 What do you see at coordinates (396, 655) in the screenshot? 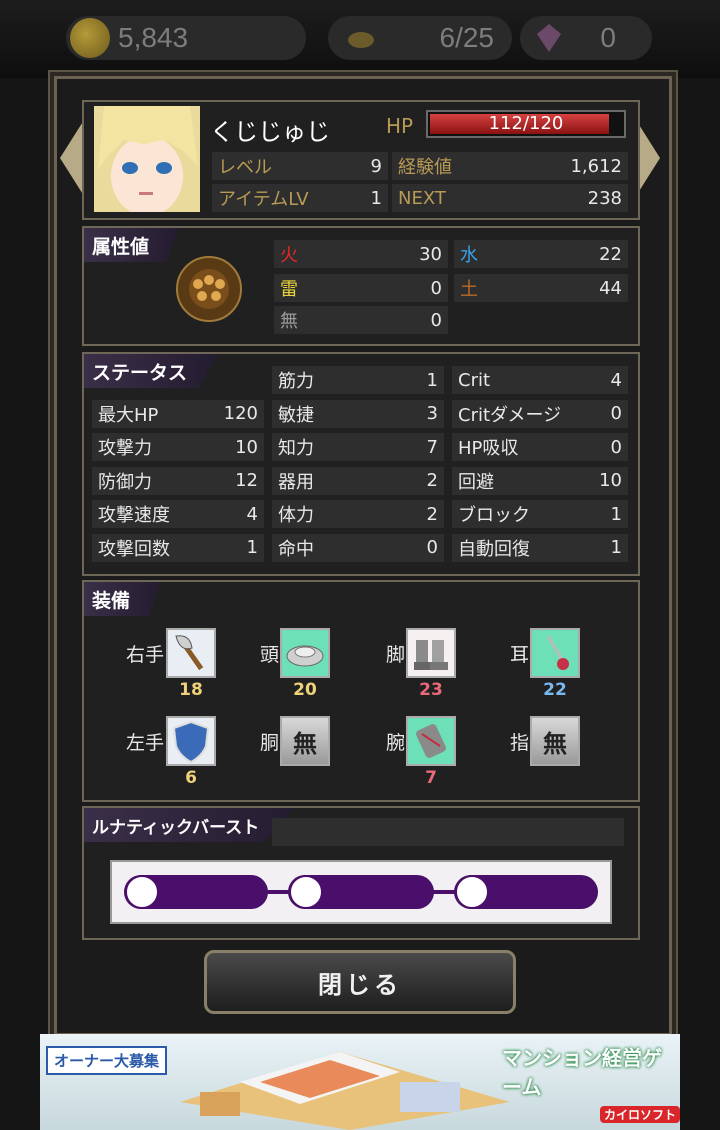
I see `equip-slot-label: 脚` at bounding box center [396, 655].